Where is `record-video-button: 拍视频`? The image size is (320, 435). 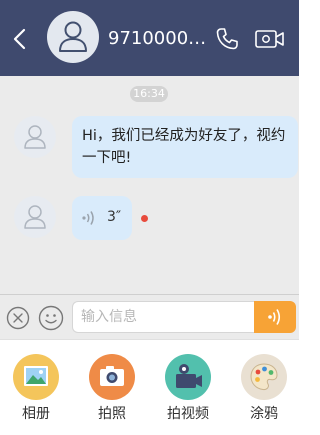
record-video-button: 拍视频 is located at coordinates (188, 387).